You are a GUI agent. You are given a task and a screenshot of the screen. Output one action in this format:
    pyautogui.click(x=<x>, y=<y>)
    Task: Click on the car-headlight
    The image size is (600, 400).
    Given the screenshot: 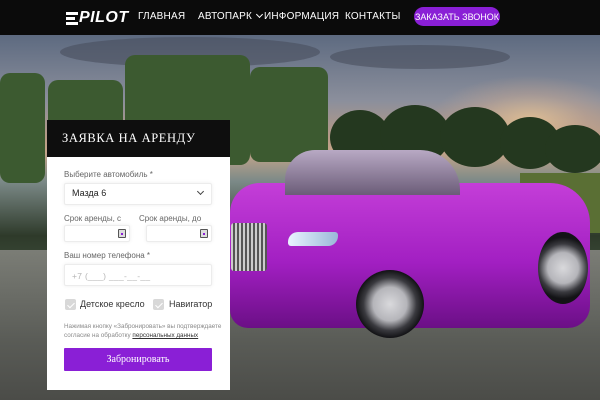 What is the action you would take?
    pyautogui.click(x=313, y=239)
    